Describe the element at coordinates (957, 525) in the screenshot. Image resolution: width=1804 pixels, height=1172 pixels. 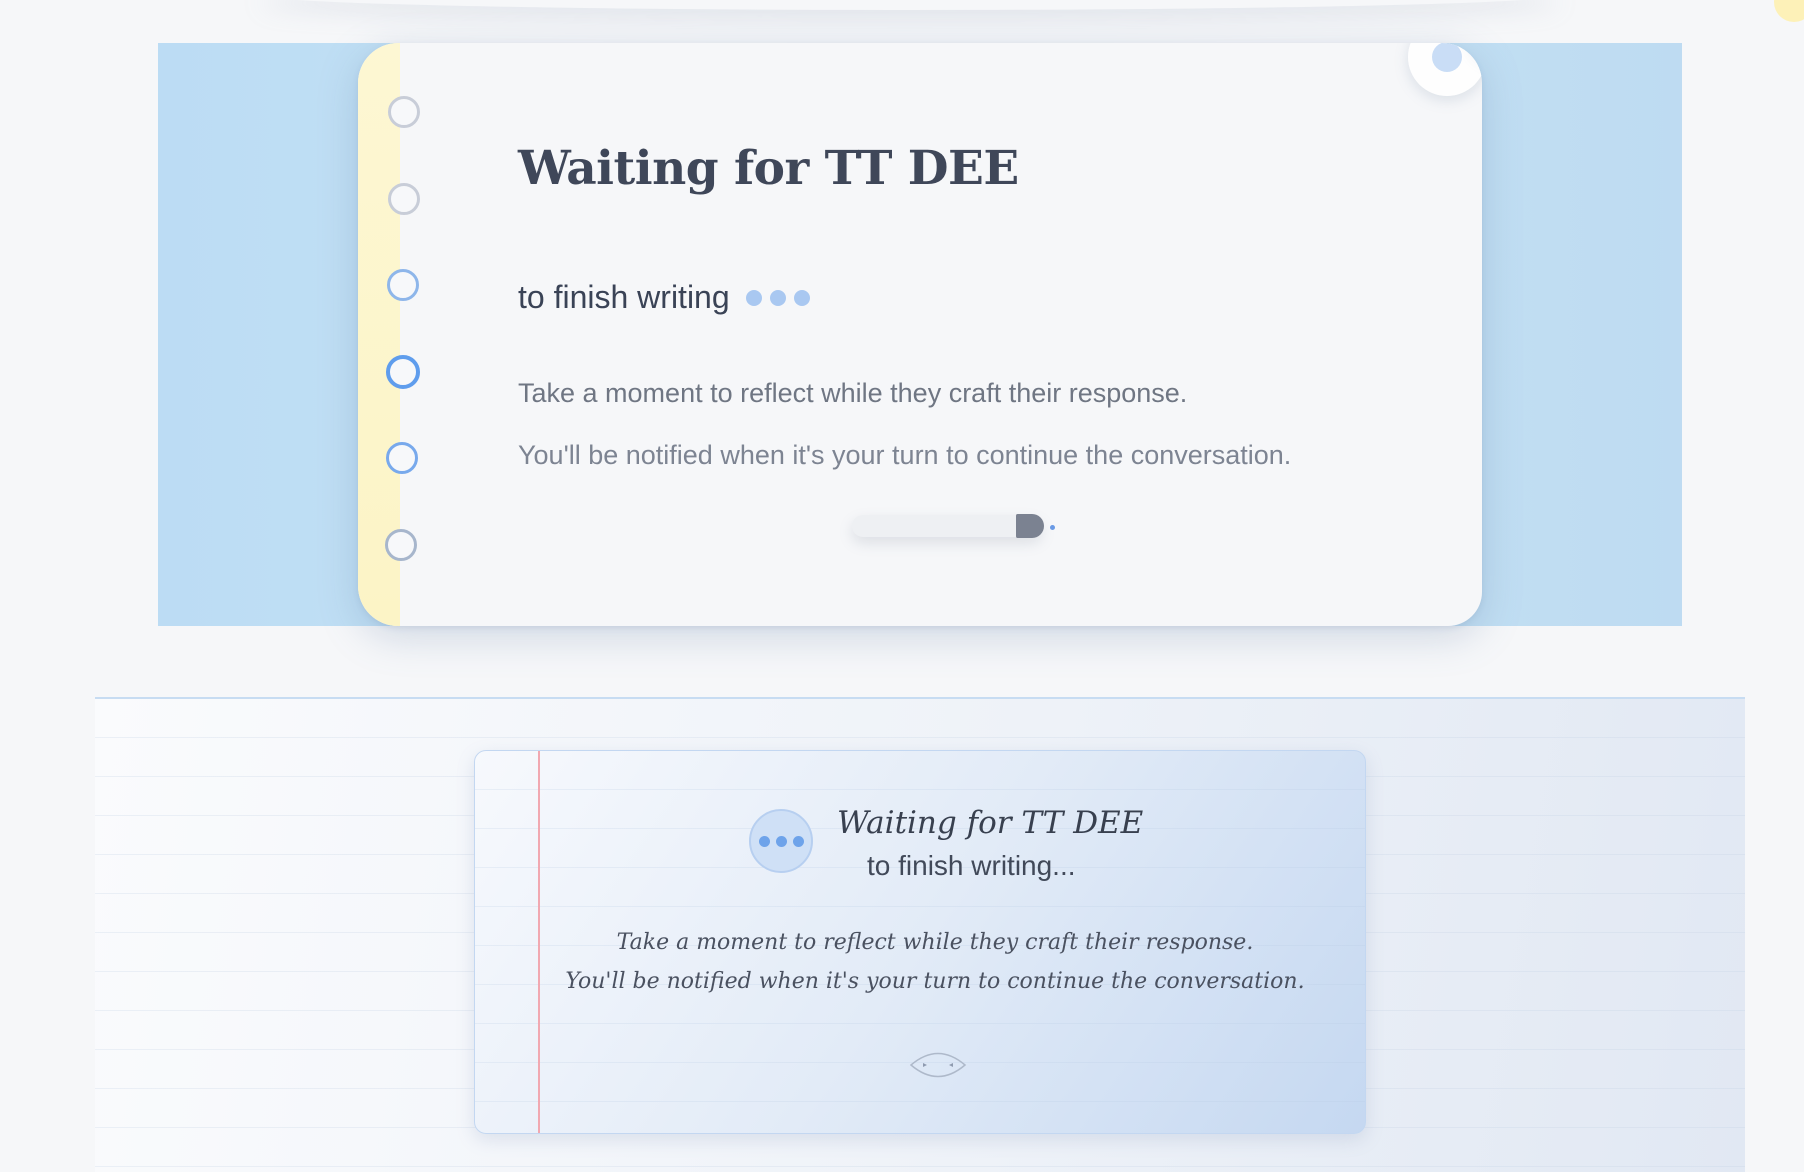
I see `pen-icon` at that location.